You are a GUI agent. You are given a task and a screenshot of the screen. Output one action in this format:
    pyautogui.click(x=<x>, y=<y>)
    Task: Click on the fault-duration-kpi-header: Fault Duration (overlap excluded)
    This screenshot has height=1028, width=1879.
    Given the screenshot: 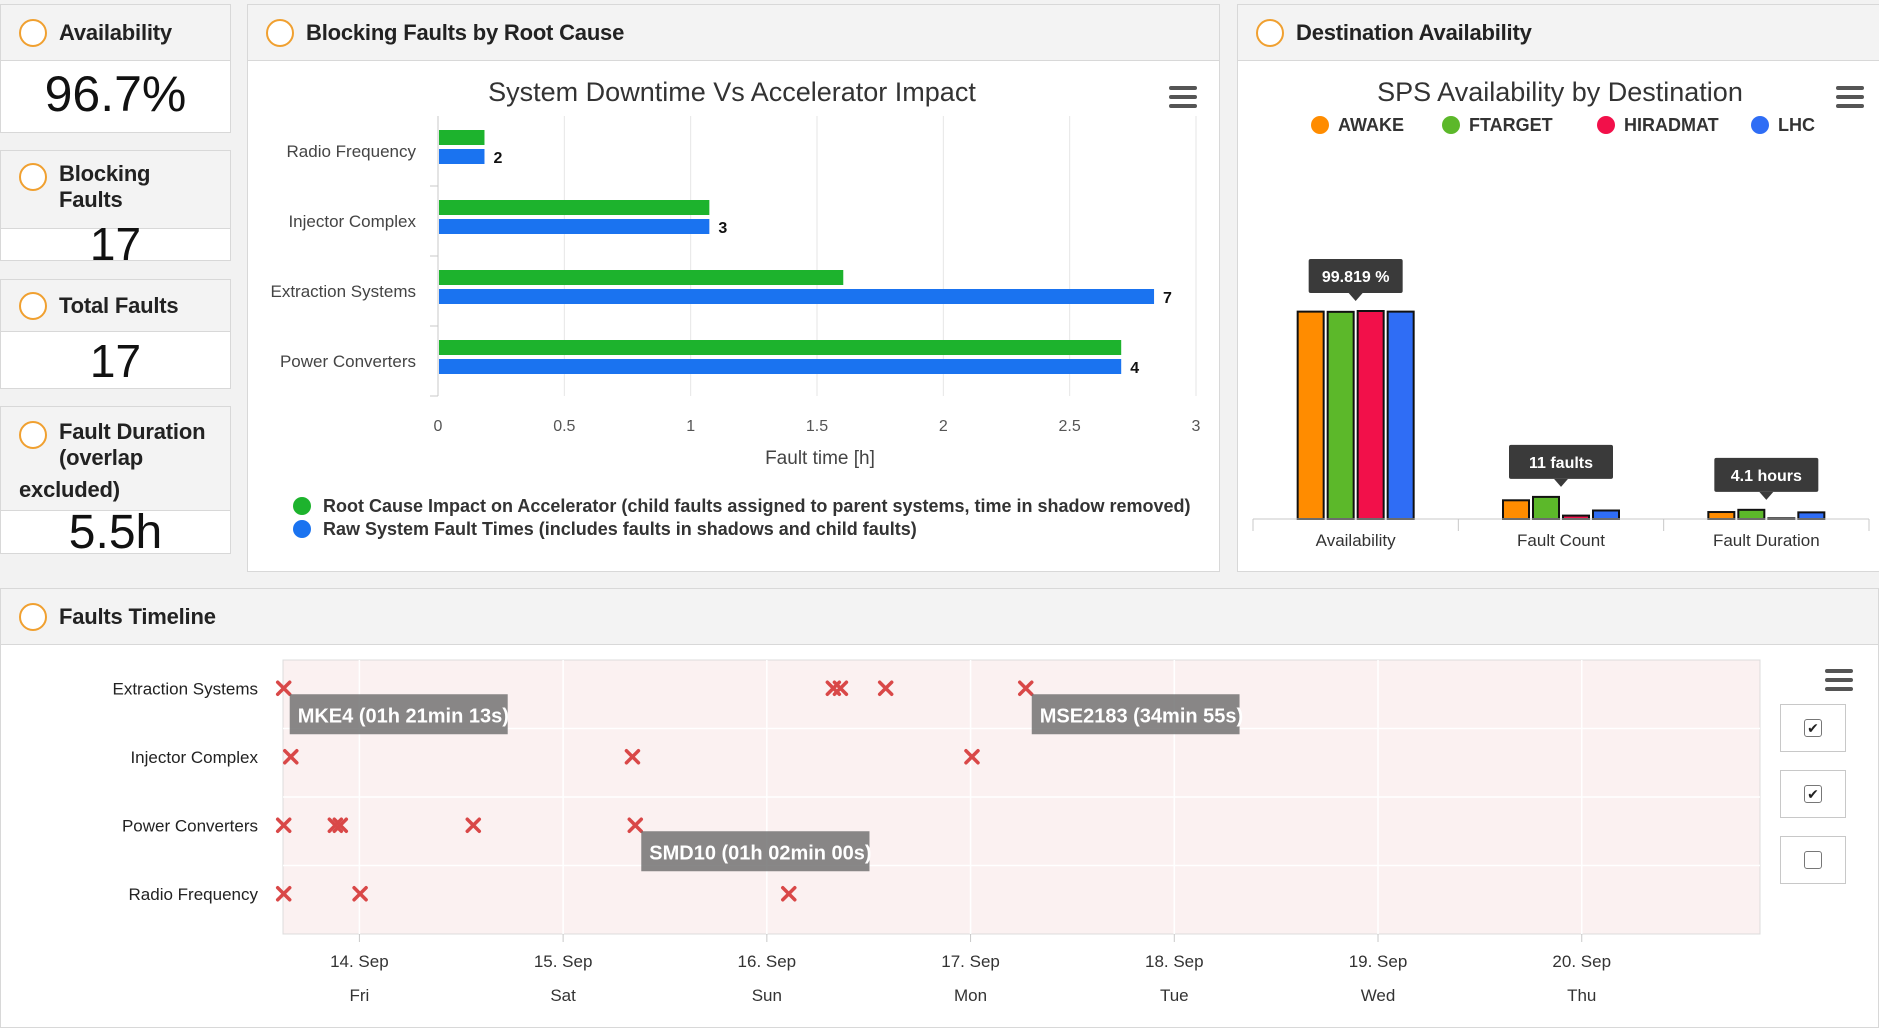 What is the action you would take?
    pyautogui.click(x=115, y=459)
    